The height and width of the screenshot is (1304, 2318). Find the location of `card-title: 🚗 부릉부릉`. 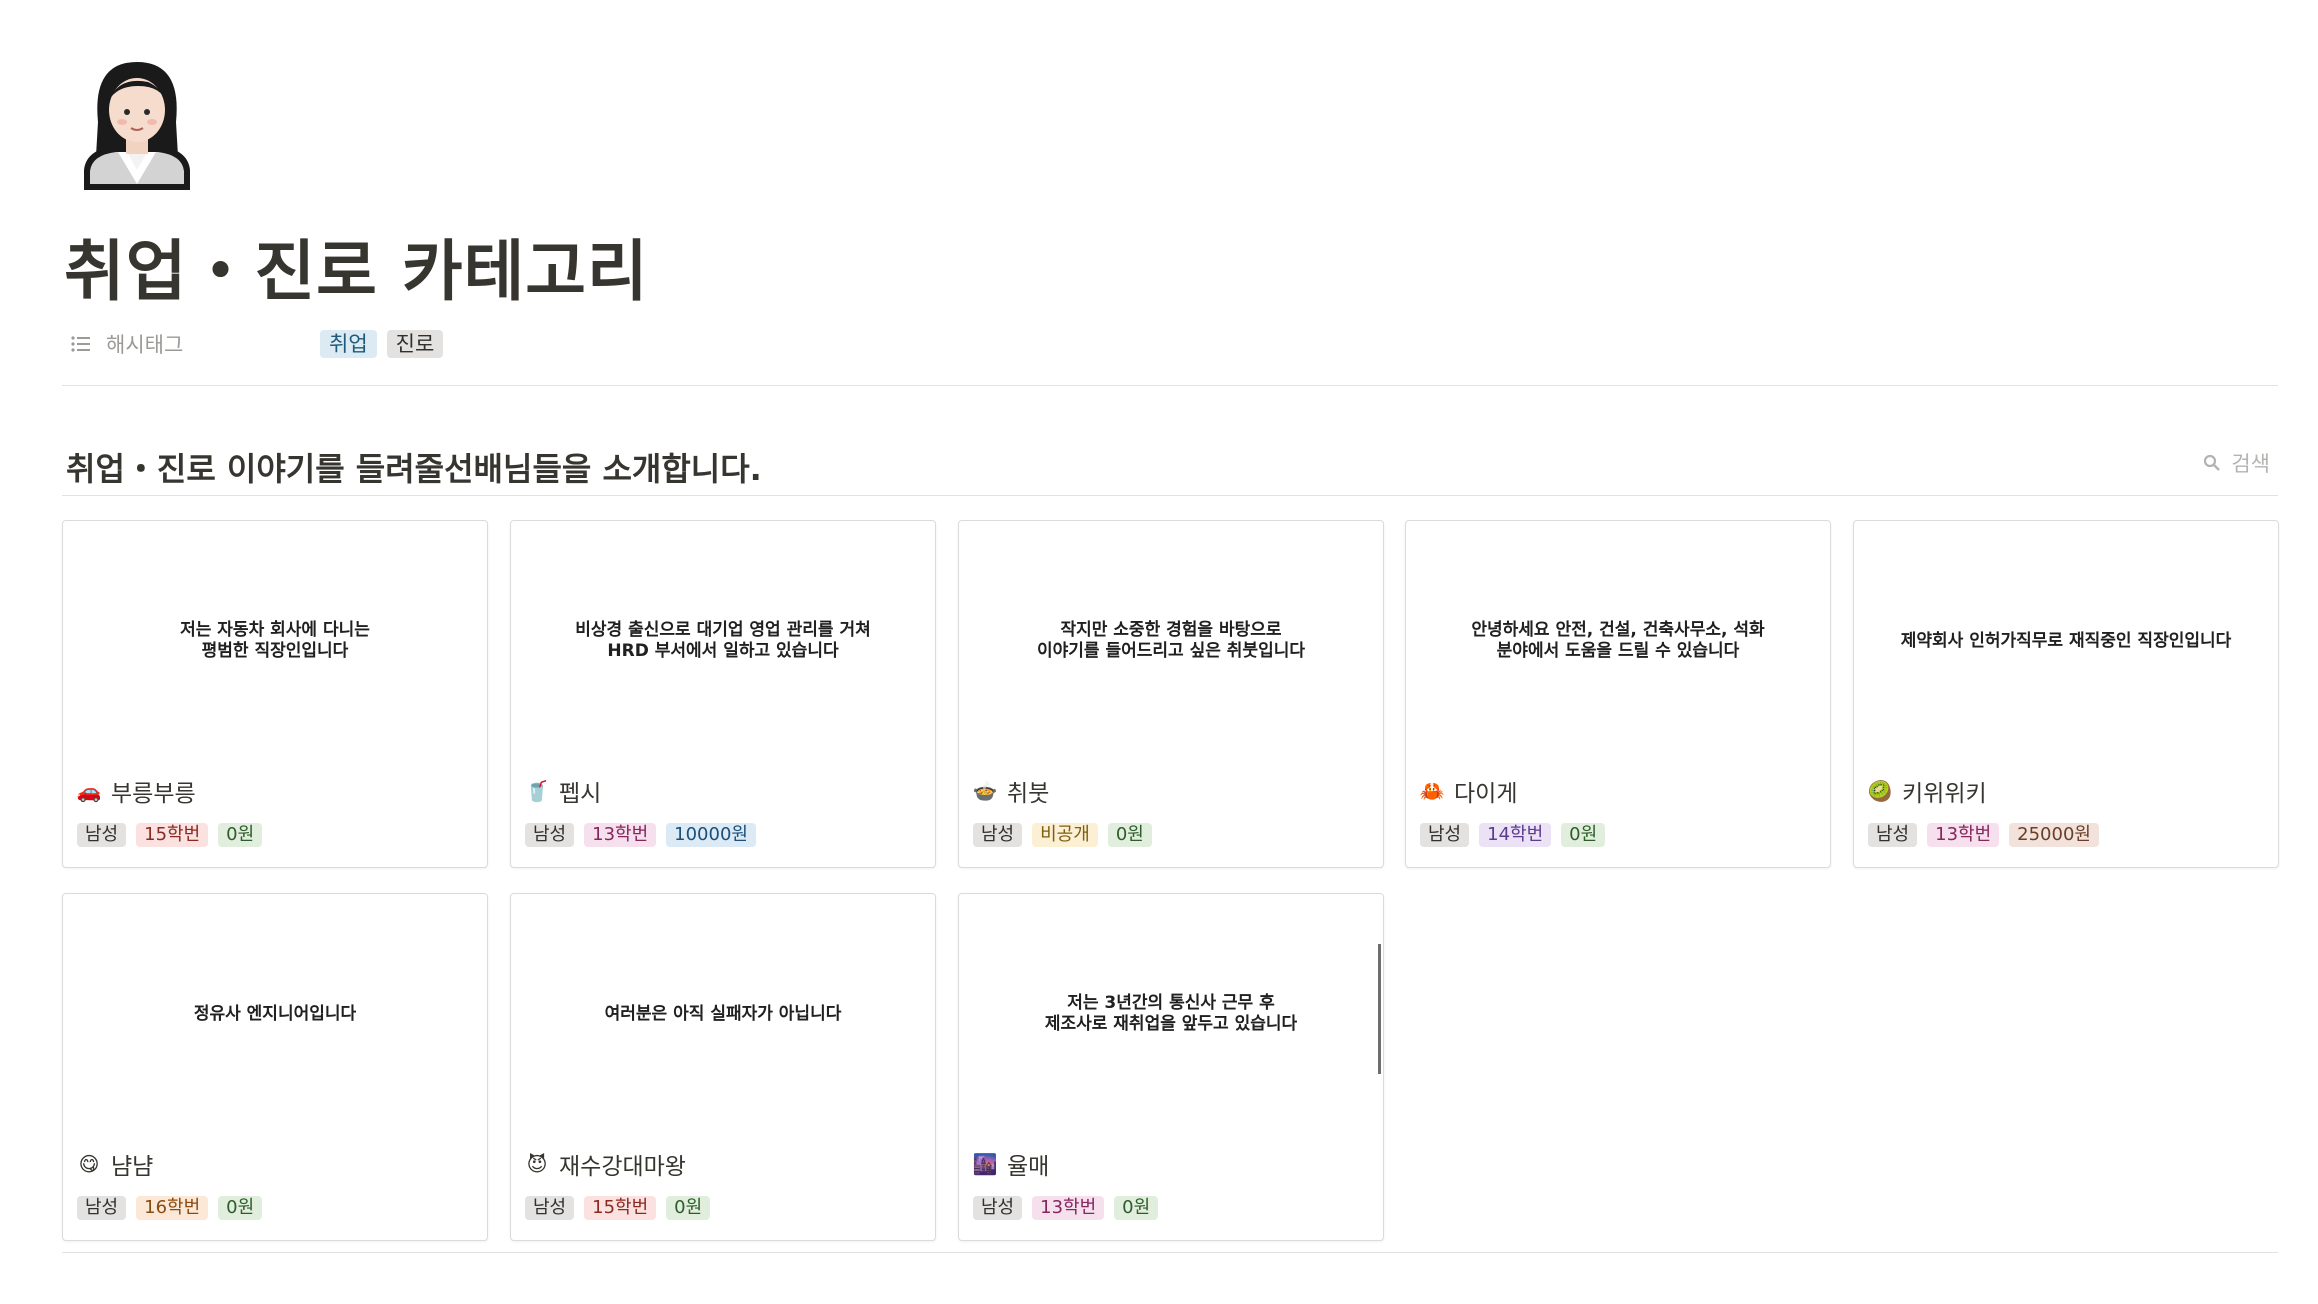

card-title: 🚗 부릉부릉 is located at coordinates (136, 791).